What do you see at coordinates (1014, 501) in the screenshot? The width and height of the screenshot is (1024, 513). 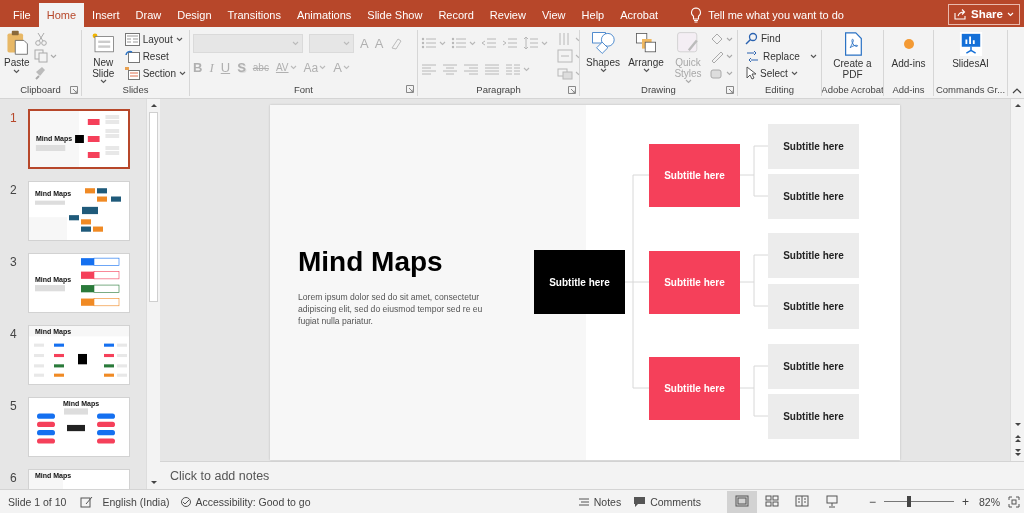 I see `fit-to-window-icon` at bounding box center [1014, 501].